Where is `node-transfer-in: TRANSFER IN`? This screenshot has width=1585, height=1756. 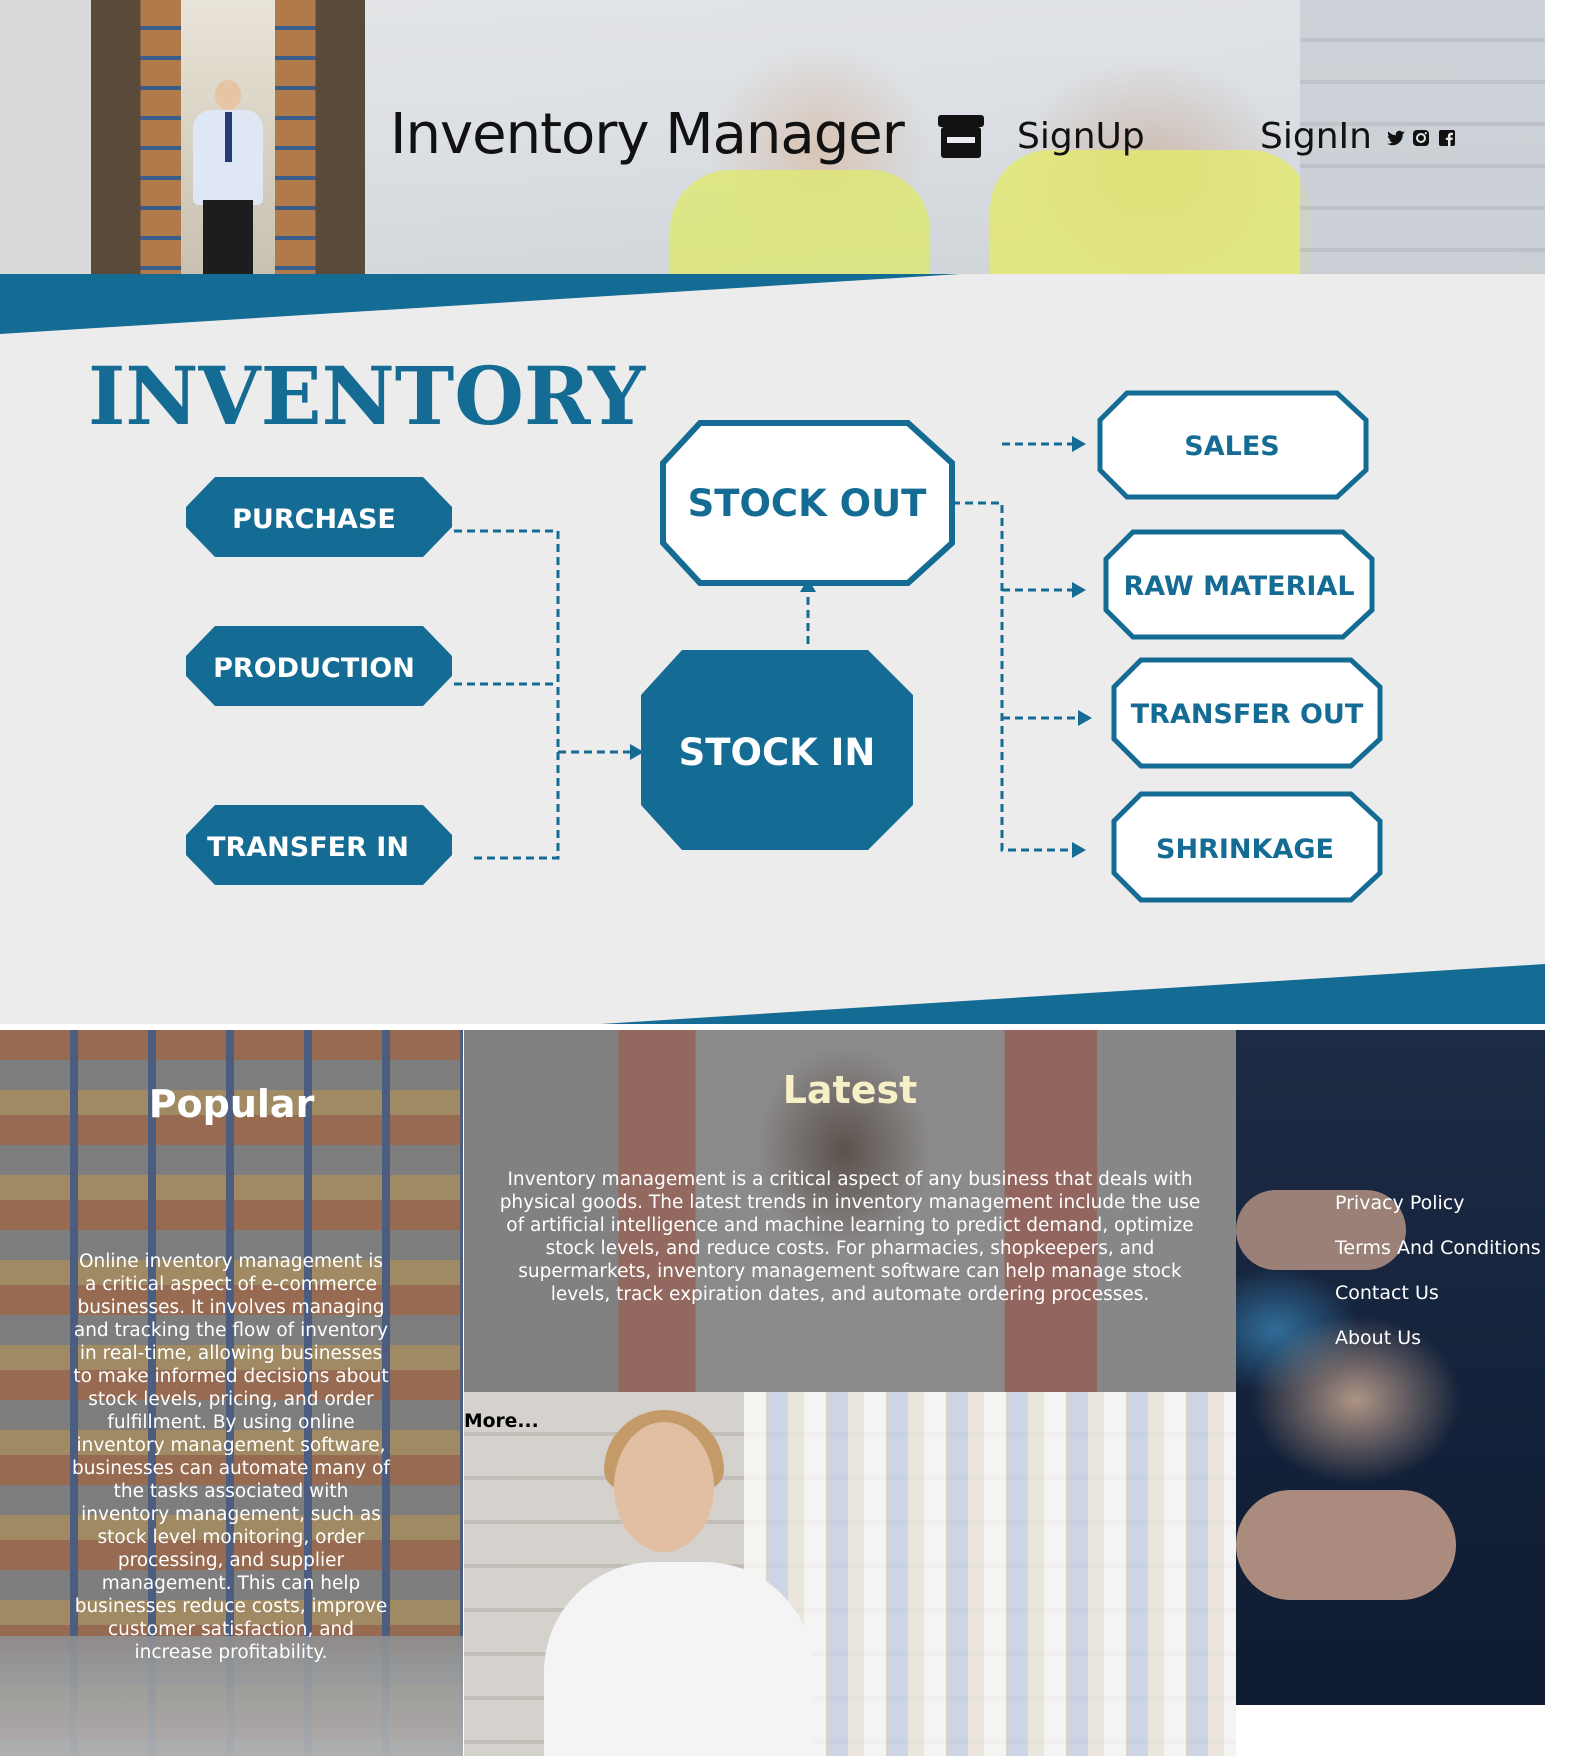
node-transfer-in: TRANSFER IN is located at coordinates (319, 845).